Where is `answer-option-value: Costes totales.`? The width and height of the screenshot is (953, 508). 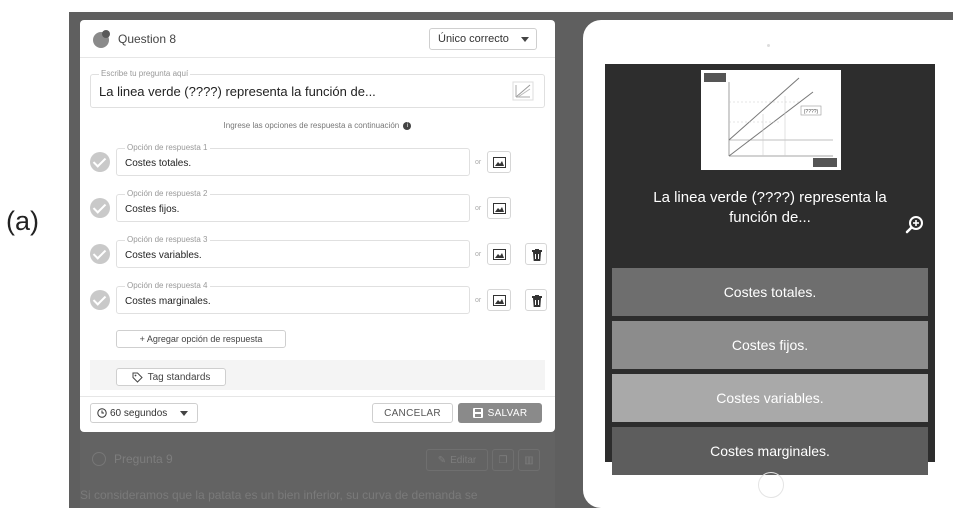 answer-option-value: Costes totales. is located at coordinates (158, 163).